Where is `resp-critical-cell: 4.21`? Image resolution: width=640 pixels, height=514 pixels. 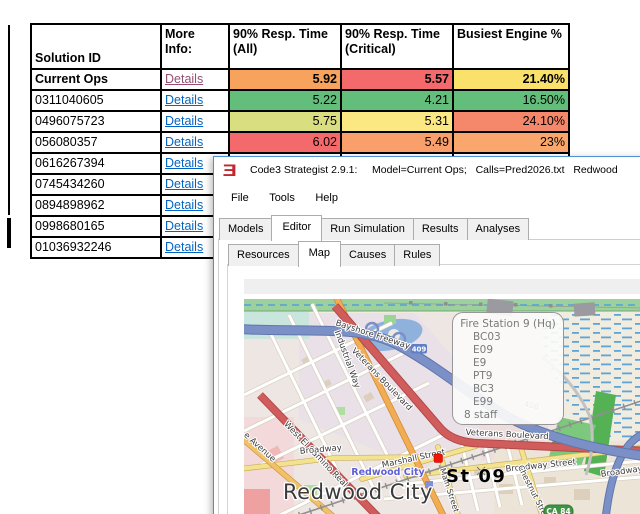 resp-critical-cell: 4.21 is located at coordinates (397, 100).